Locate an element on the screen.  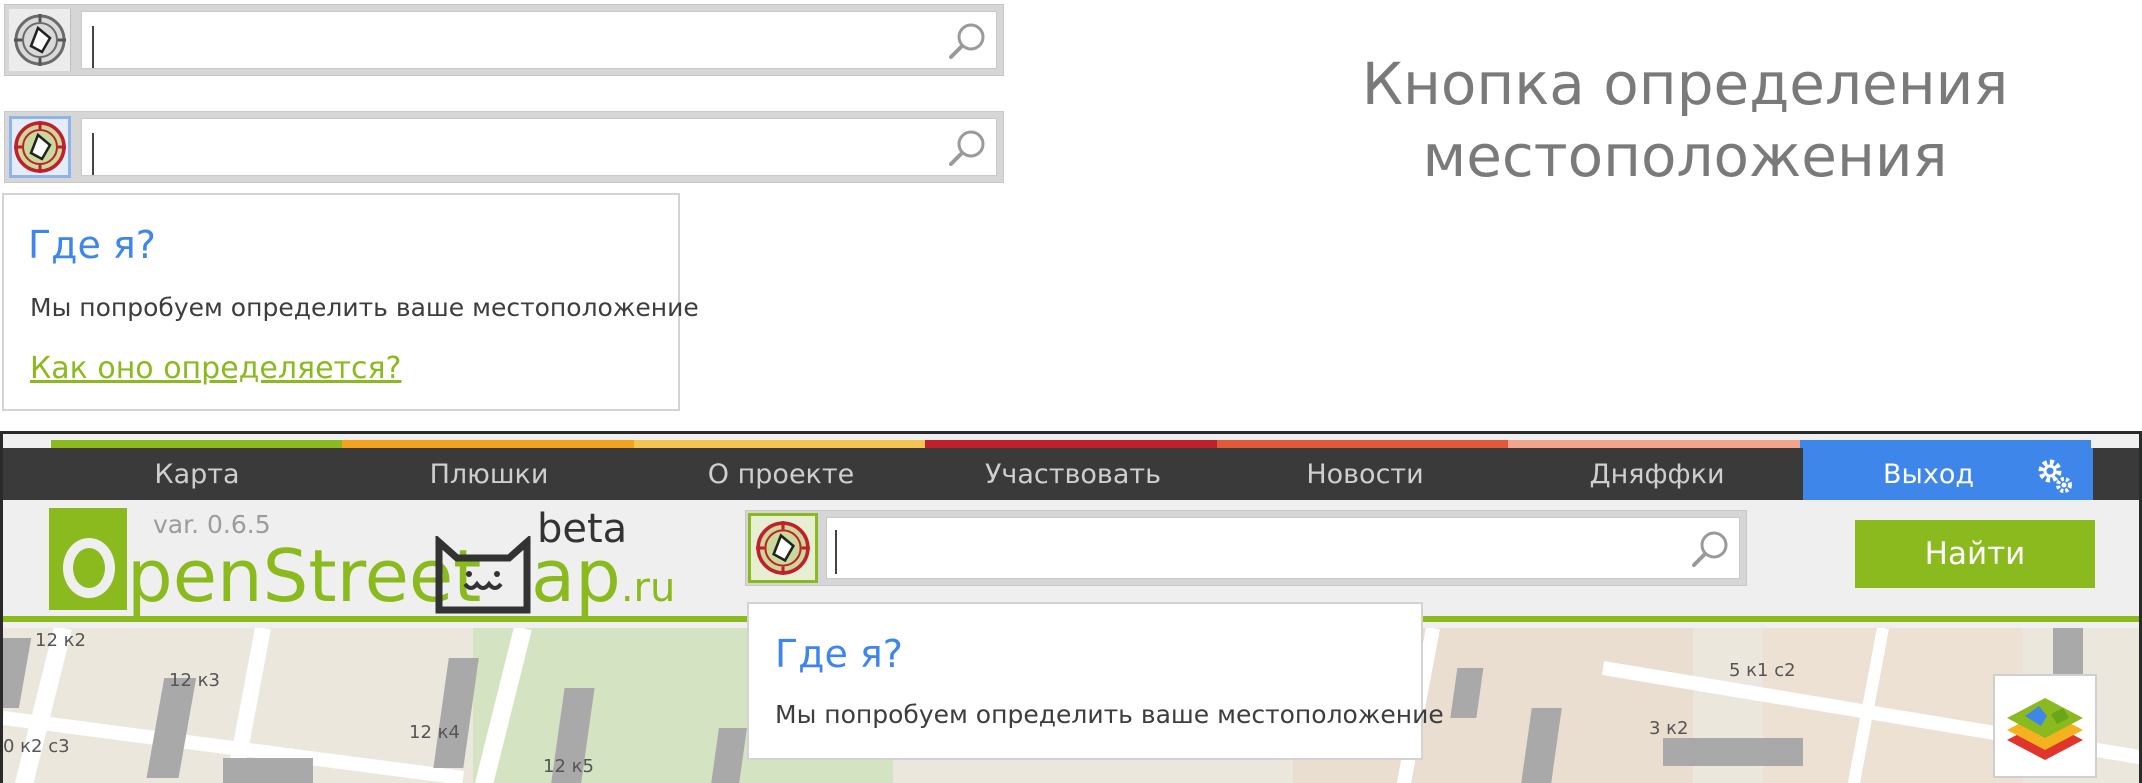
logo: penStreet is located at coordinates (304, 576).